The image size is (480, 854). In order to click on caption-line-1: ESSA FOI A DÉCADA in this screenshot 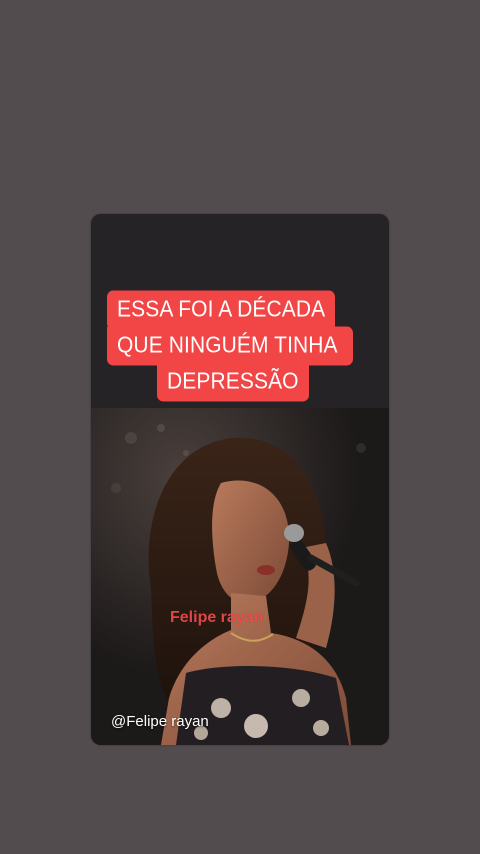, I will do `click(221, 310)`.